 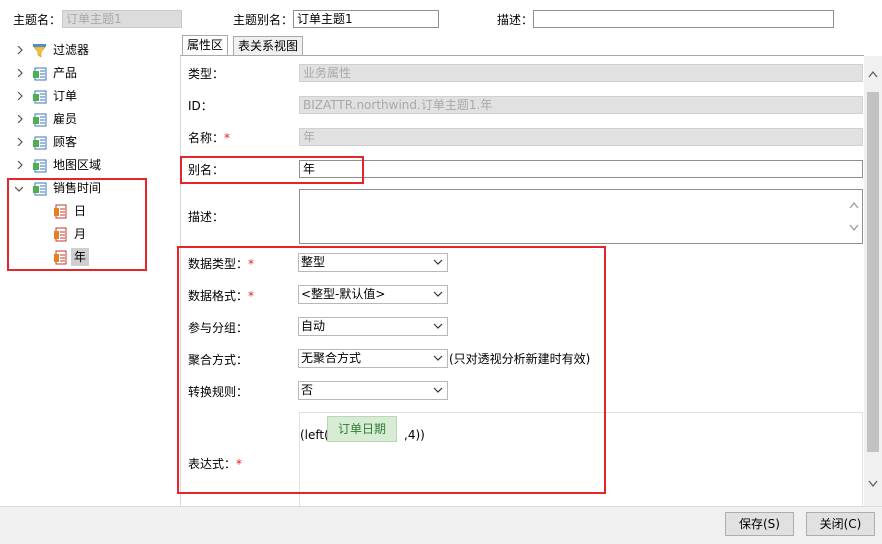 I want to click on vertical-scrollbar, so click(x=873, y=281).